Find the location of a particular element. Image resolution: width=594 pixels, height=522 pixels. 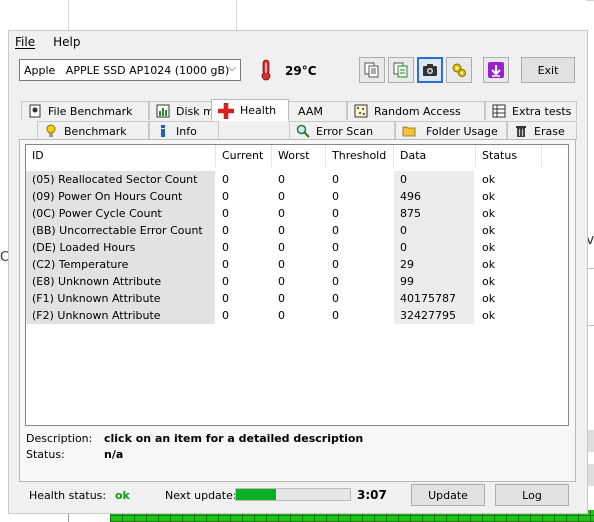

tab-extra-tests: Extra tests is located at coordinates (531, 110).